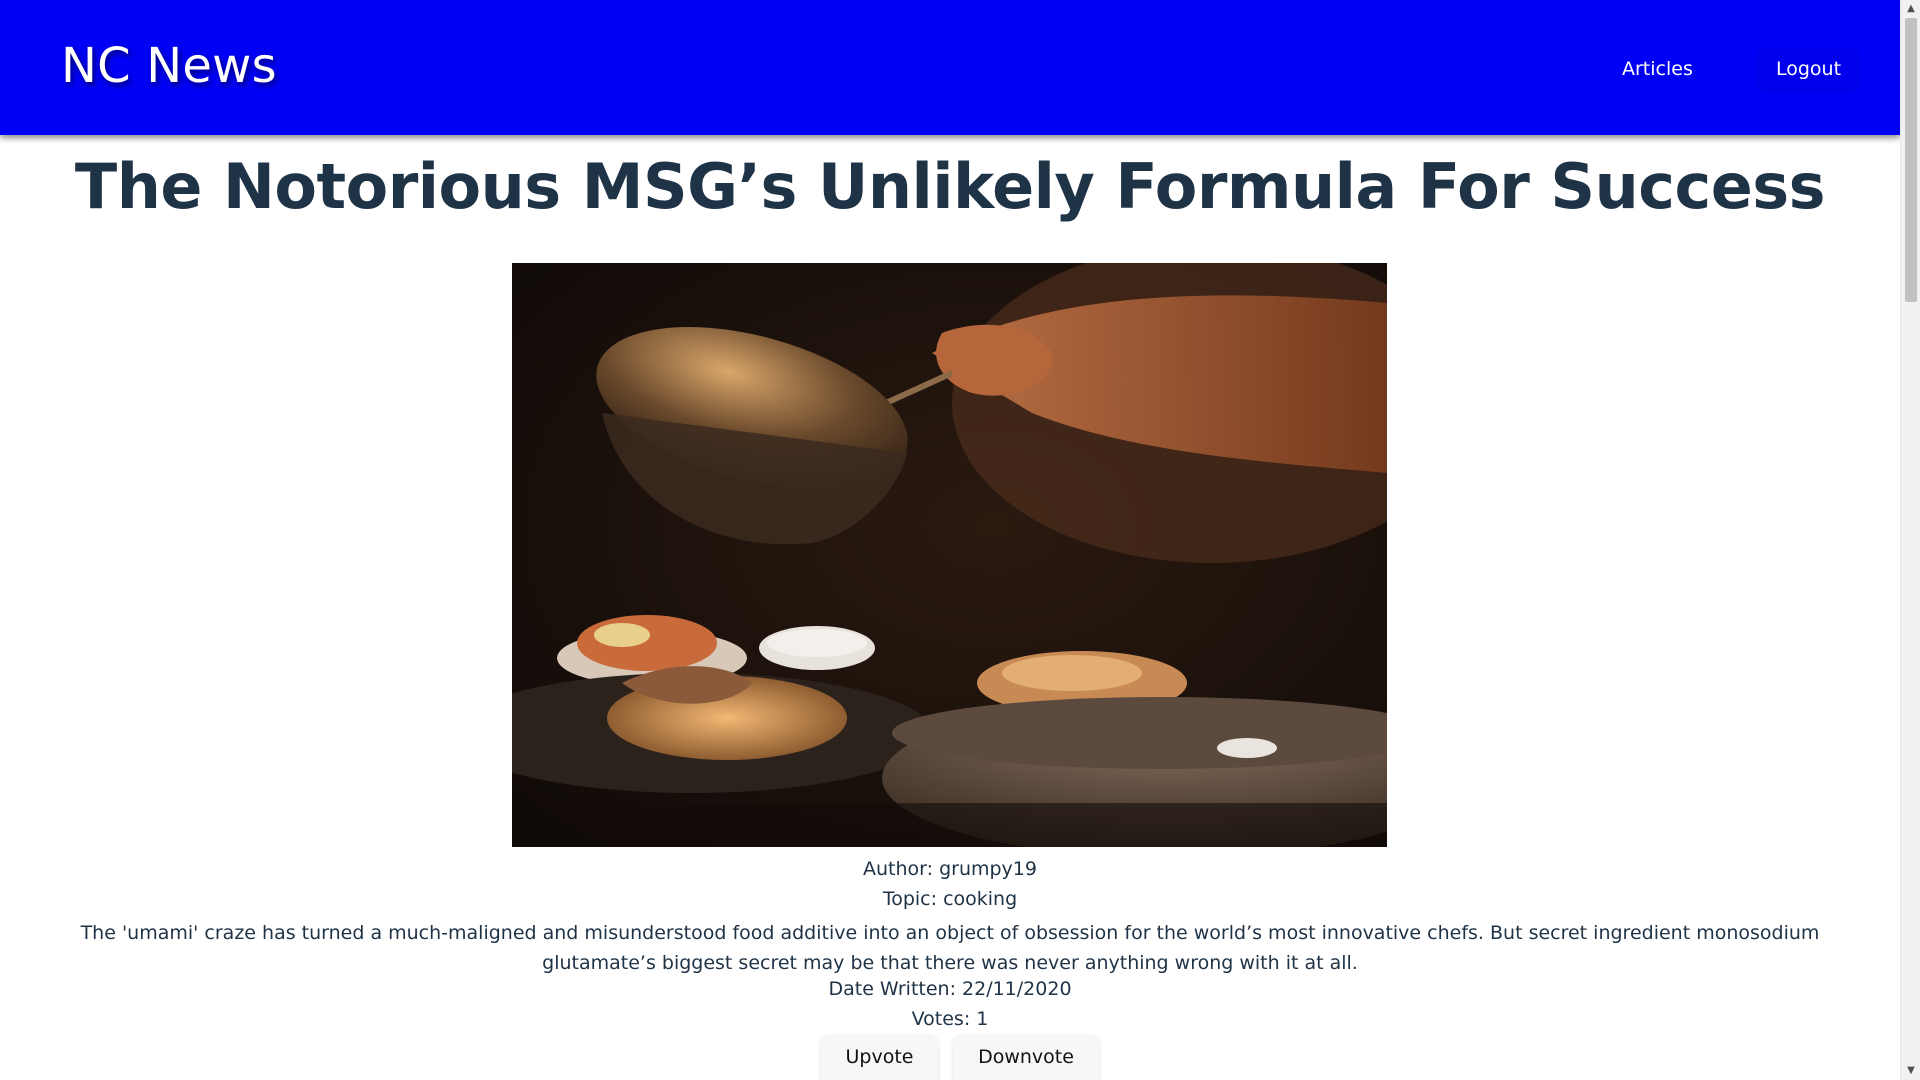  Describe the element at coordinates (1026, 1057) in the screenshot. I see `downvote-button: Downvote` at that location.